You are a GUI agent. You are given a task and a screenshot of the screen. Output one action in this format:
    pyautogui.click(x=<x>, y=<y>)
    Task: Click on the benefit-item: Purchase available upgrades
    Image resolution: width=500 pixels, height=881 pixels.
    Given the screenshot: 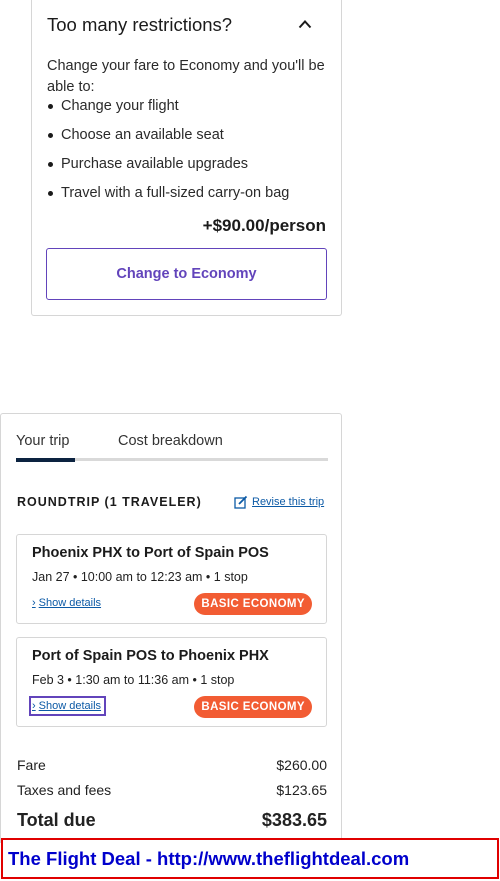 What is the action you would take?
    pyautogui.click(x=168, y=168)
    